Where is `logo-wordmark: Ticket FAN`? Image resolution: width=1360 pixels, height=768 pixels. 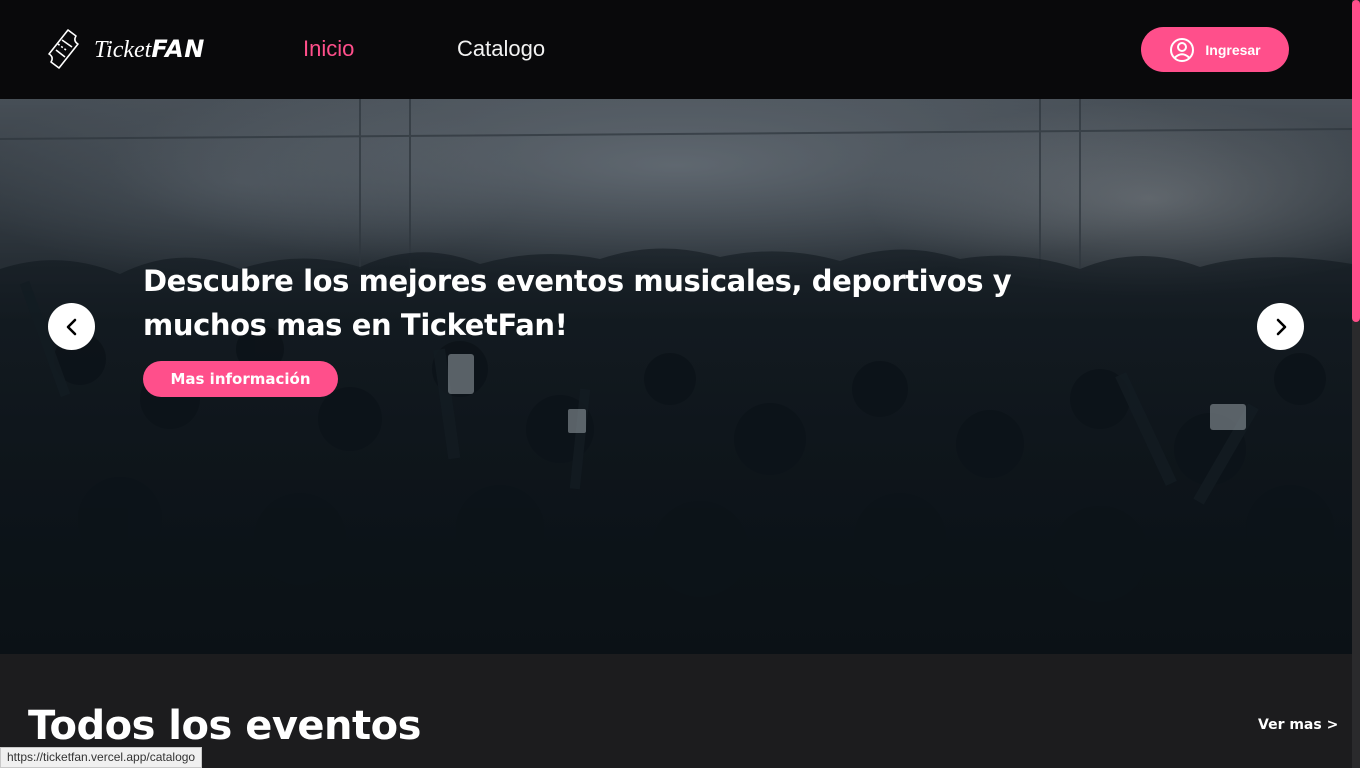 logo-wordmark: Ticket FAN is located at coordinates (149, 49).